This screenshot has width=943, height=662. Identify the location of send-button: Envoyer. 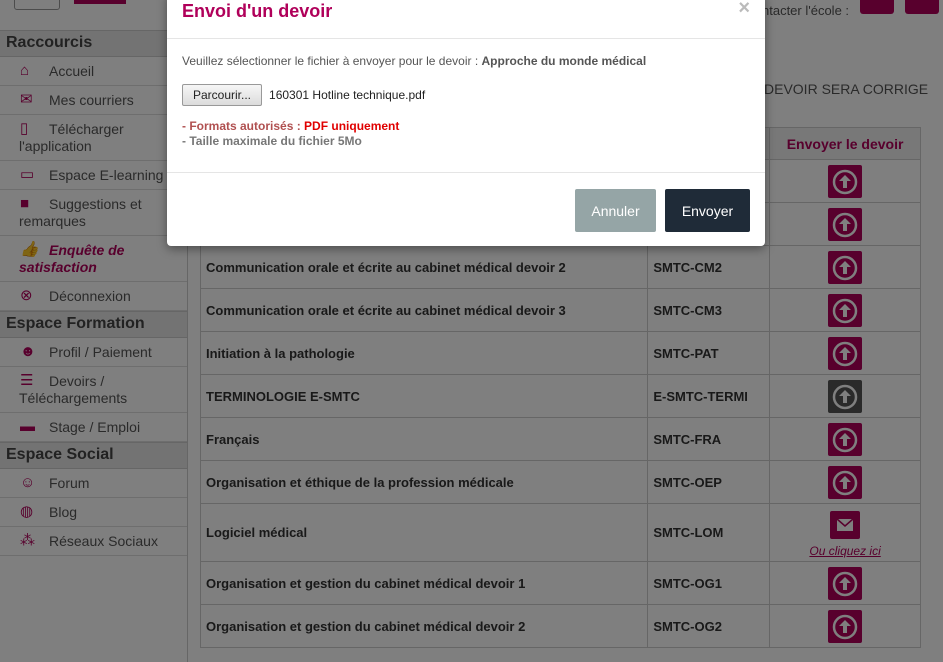
(707, 210).